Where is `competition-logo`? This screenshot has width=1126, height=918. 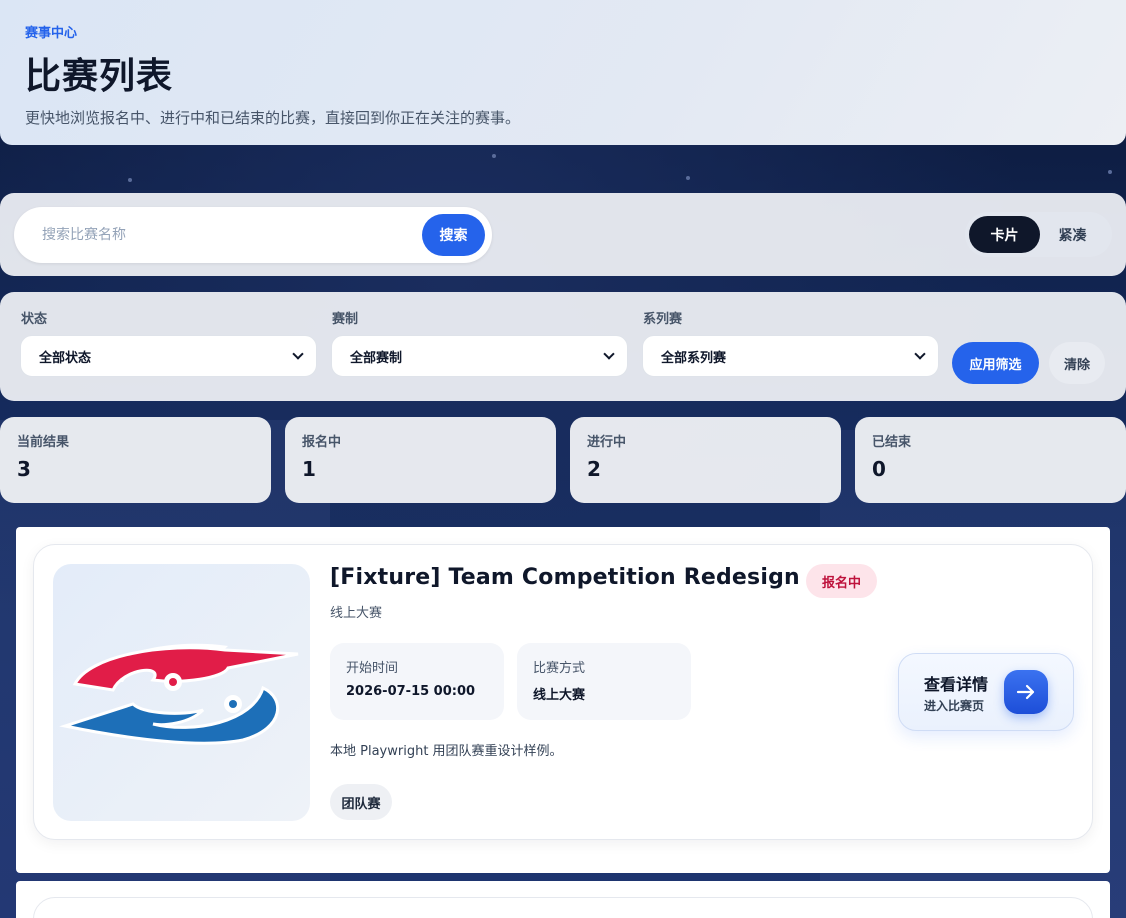 competition-logo is located at coordinates (181, 692).